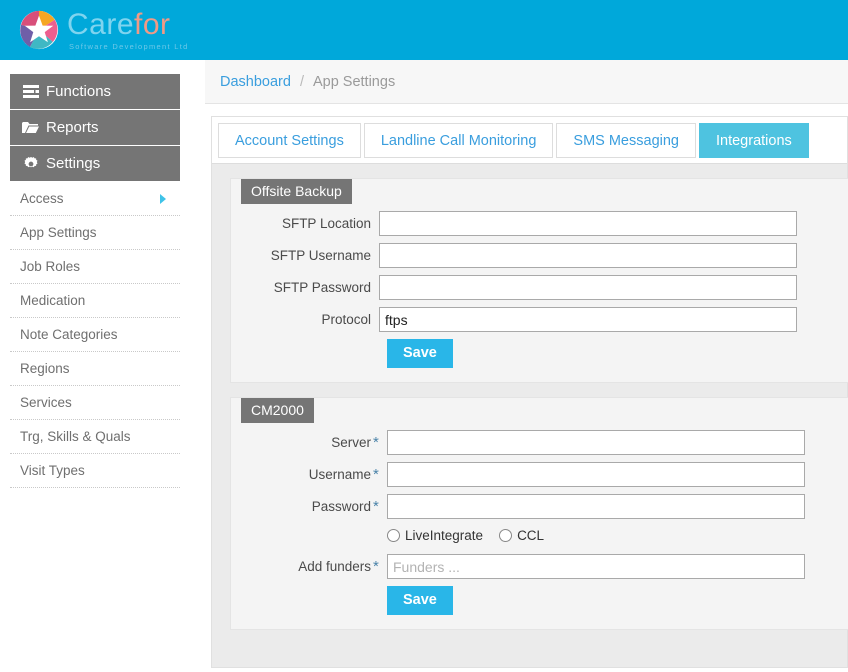 The height and width of the screenshot is (672, 848). I want to click on cm2000-password-label: Password, so click(341, 506).